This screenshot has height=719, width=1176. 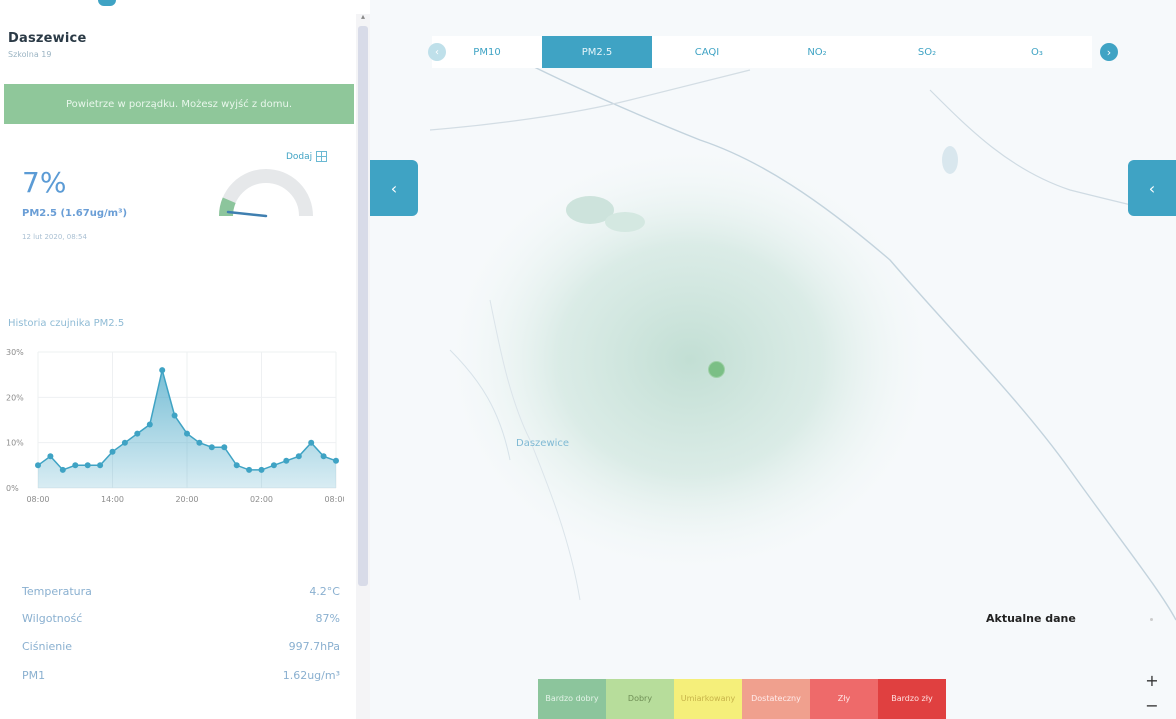 What do you see at coordinates (299, 156) in the screenshot?
I see `add-label: Dodaj` at bounding box center [299, 156].